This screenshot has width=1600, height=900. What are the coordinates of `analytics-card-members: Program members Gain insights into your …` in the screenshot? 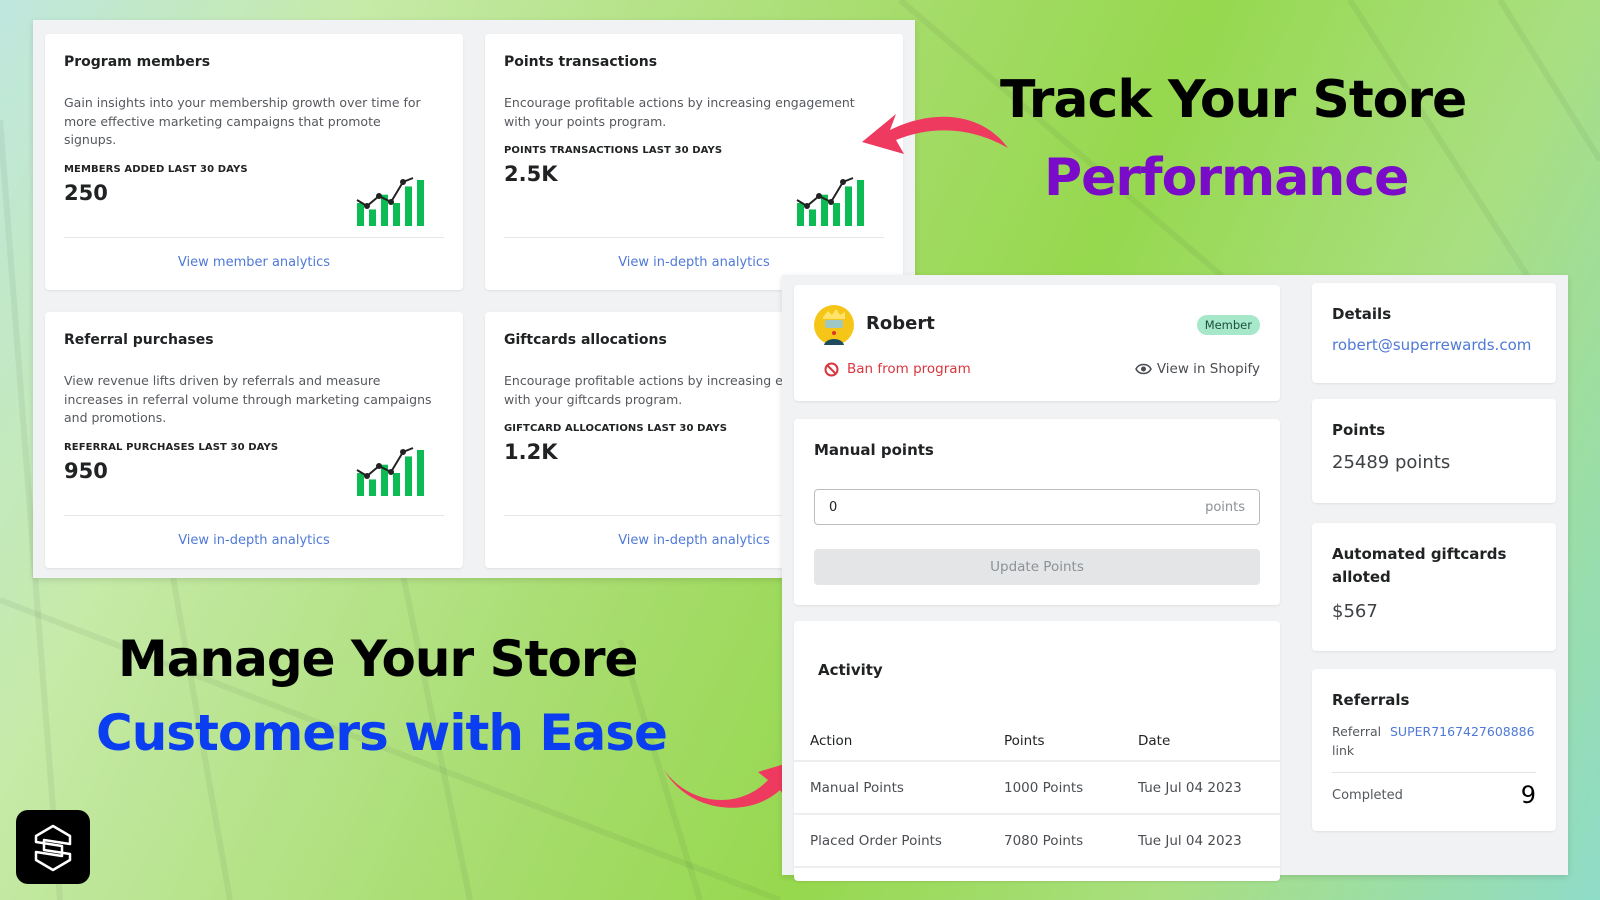 It's located at (254, 162).